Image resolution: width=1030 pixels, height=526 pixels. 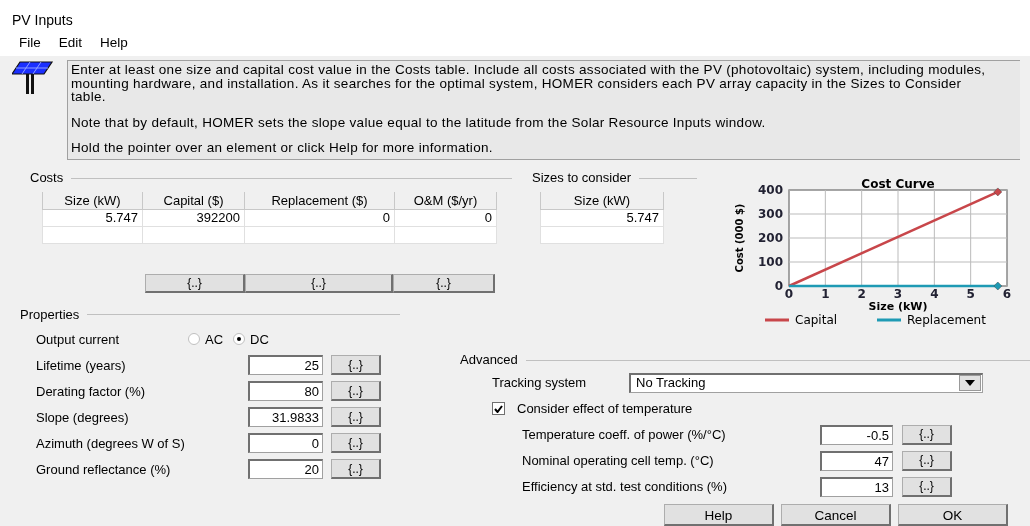 What do you see at coordinates (770, 214) in the screenshot?
I see `tick-label: 300` at bounding box center [770, 214].